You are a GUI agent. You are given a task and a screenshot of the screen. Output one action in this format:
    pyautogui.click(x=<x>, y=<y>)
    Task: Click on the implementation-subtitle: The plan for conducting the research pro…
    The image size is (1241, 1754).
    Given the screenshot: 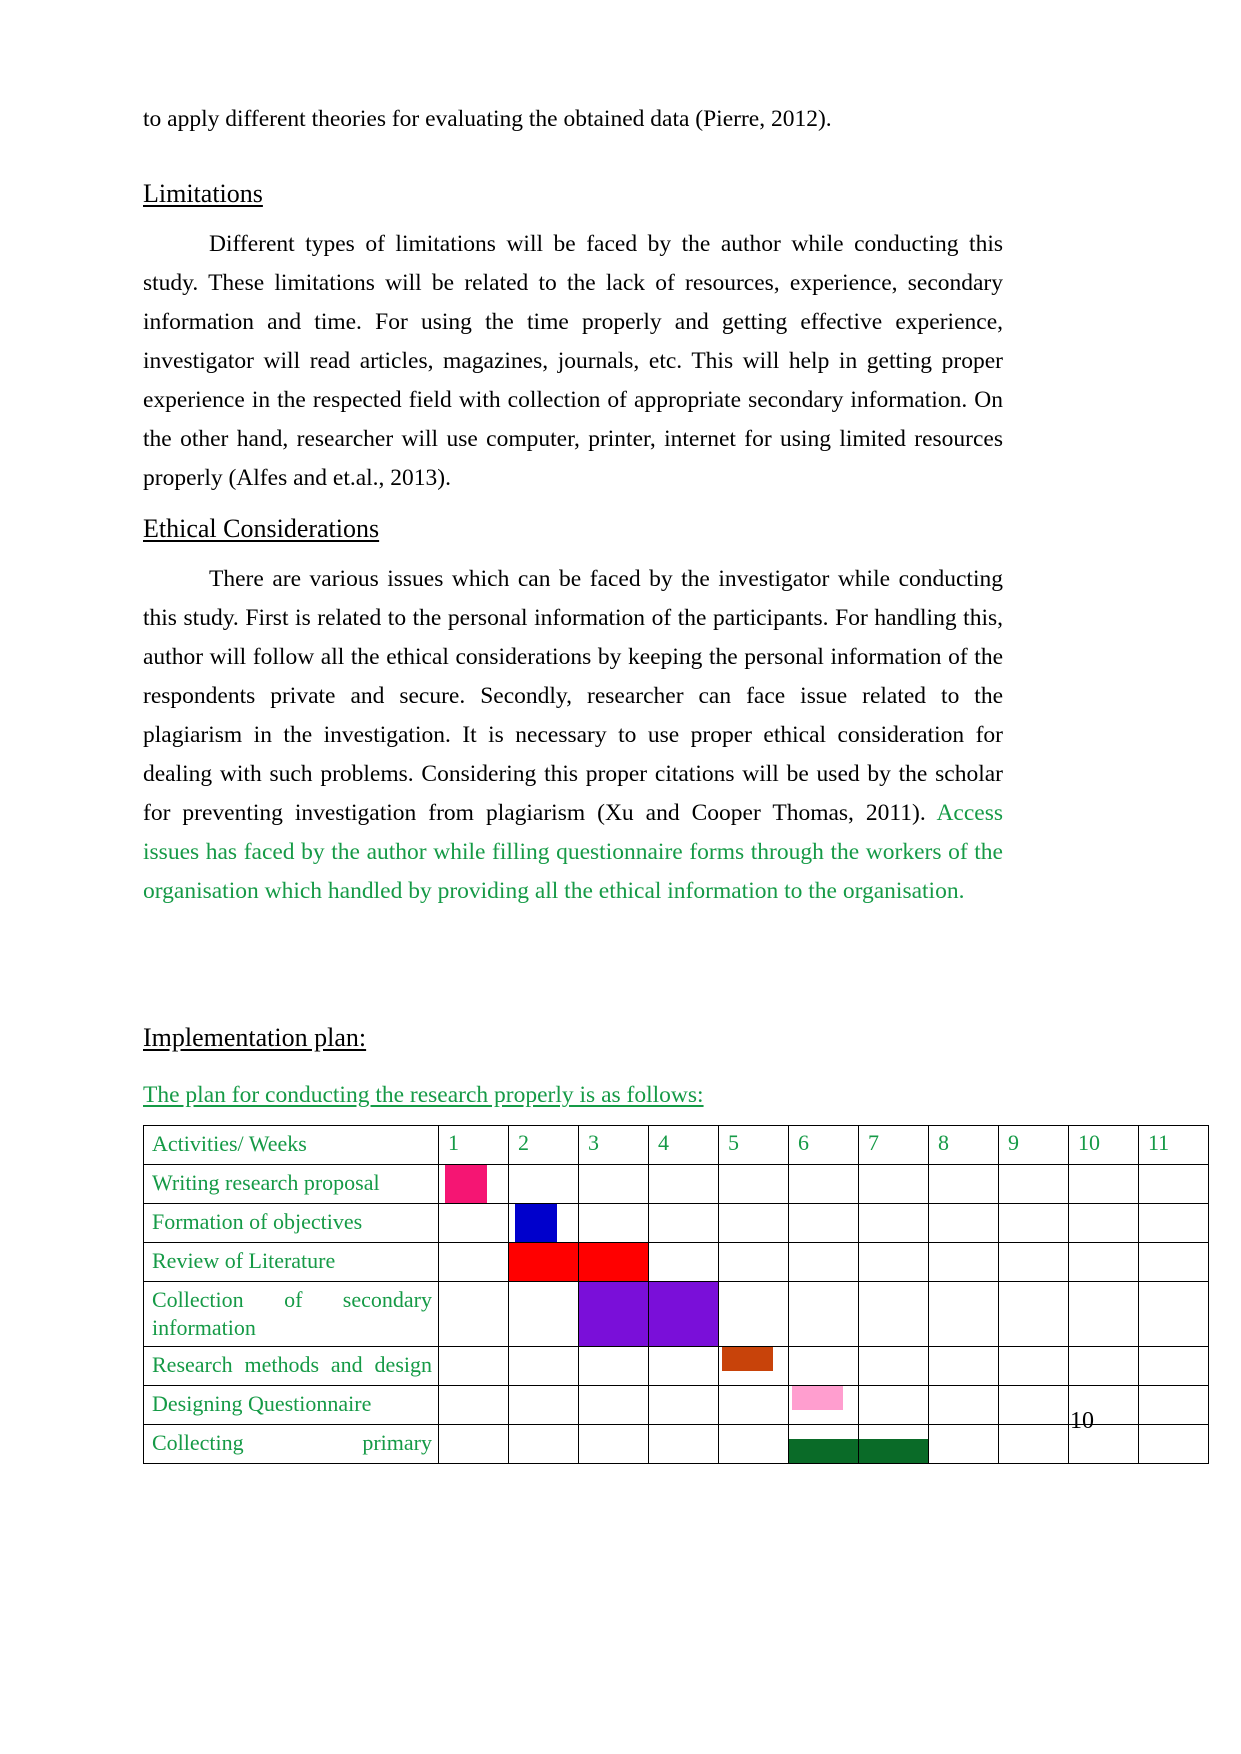 What is the action you would take?
    pyautogui.click(x=573, y=1095)
    